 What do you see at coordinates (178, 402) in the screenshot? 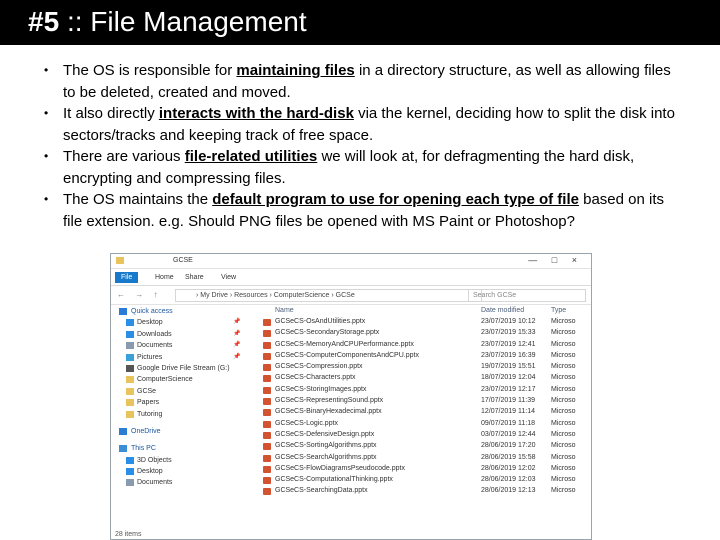
I see `nav-item: Papers` at bounding box center [178, 402].